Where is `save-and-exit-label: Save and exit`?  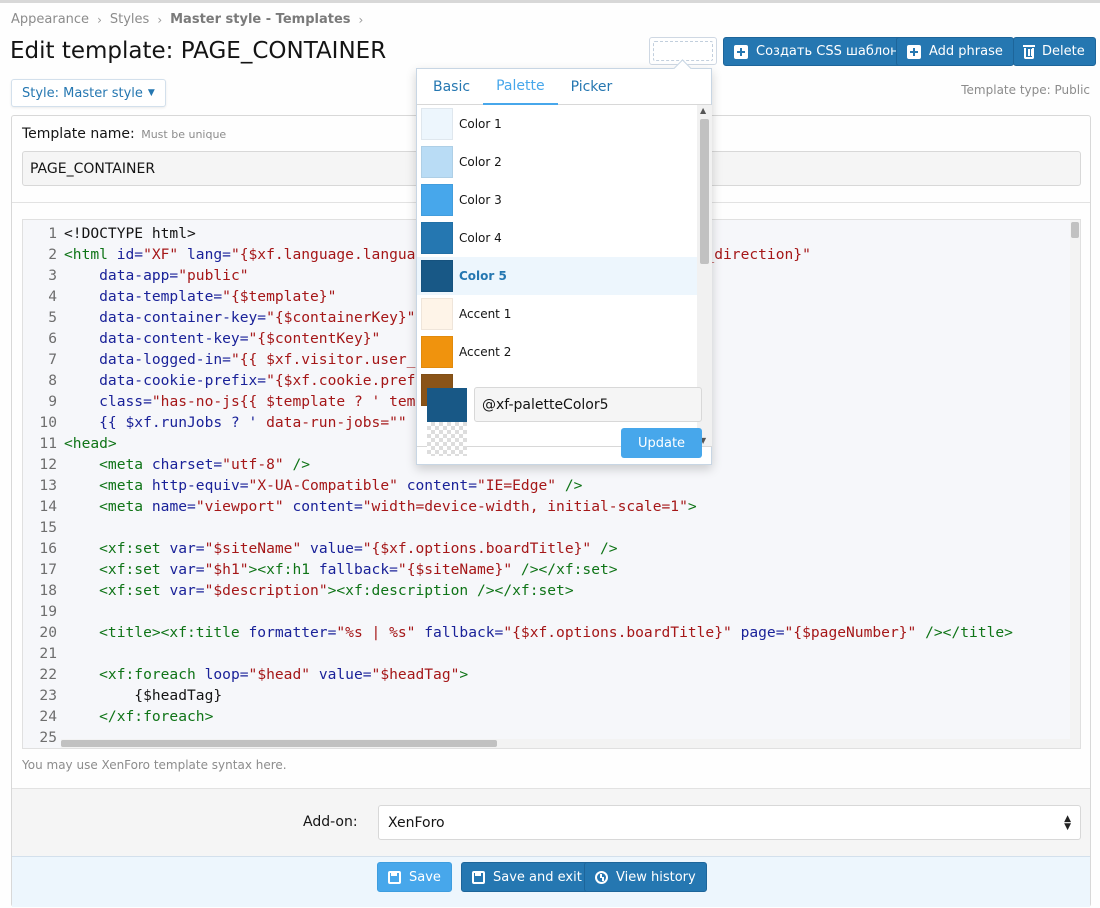
save-and-exit-label: Save and exit is located at coordinates (537, 877).